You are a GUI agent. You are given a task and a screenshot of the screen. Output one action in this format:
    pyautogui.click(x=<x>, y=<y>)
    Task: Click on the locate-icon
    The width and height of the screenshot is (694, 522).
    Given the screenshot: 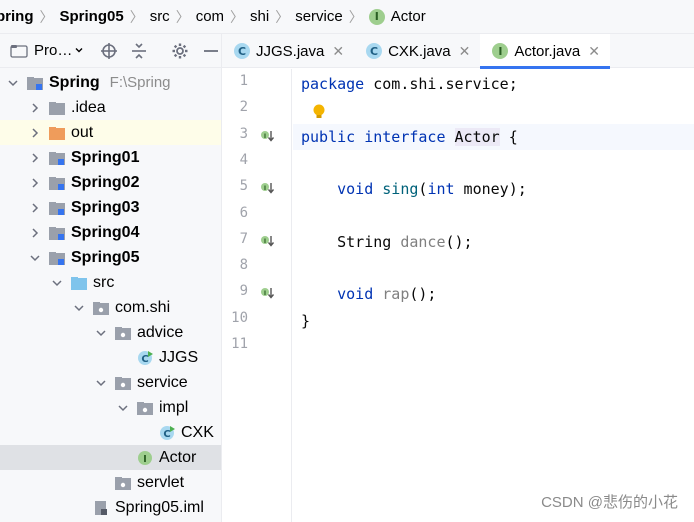 What is the action you would take?
    pyautogui.click(x=108, y=51)
    